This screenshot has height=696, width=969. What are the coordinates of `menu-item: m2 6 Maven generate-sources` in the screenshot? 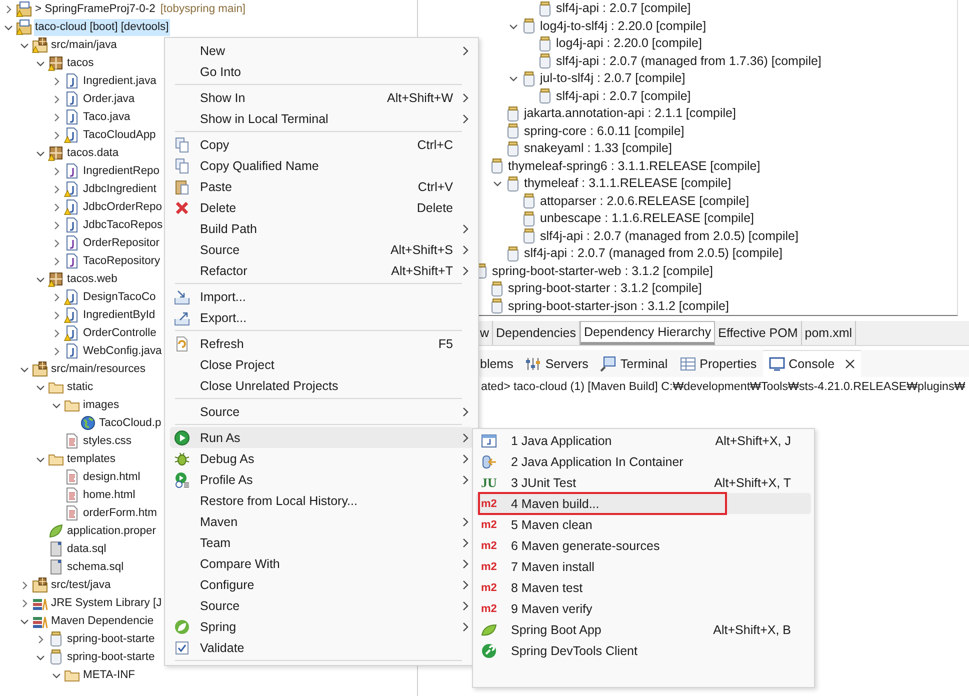 It's located at (643, 545).